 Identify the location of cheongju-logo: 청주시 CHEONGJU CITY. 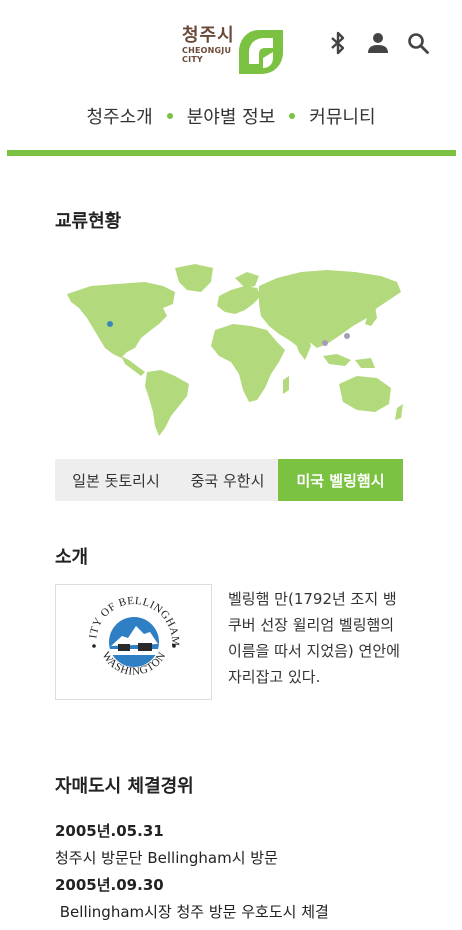
(233, 51).